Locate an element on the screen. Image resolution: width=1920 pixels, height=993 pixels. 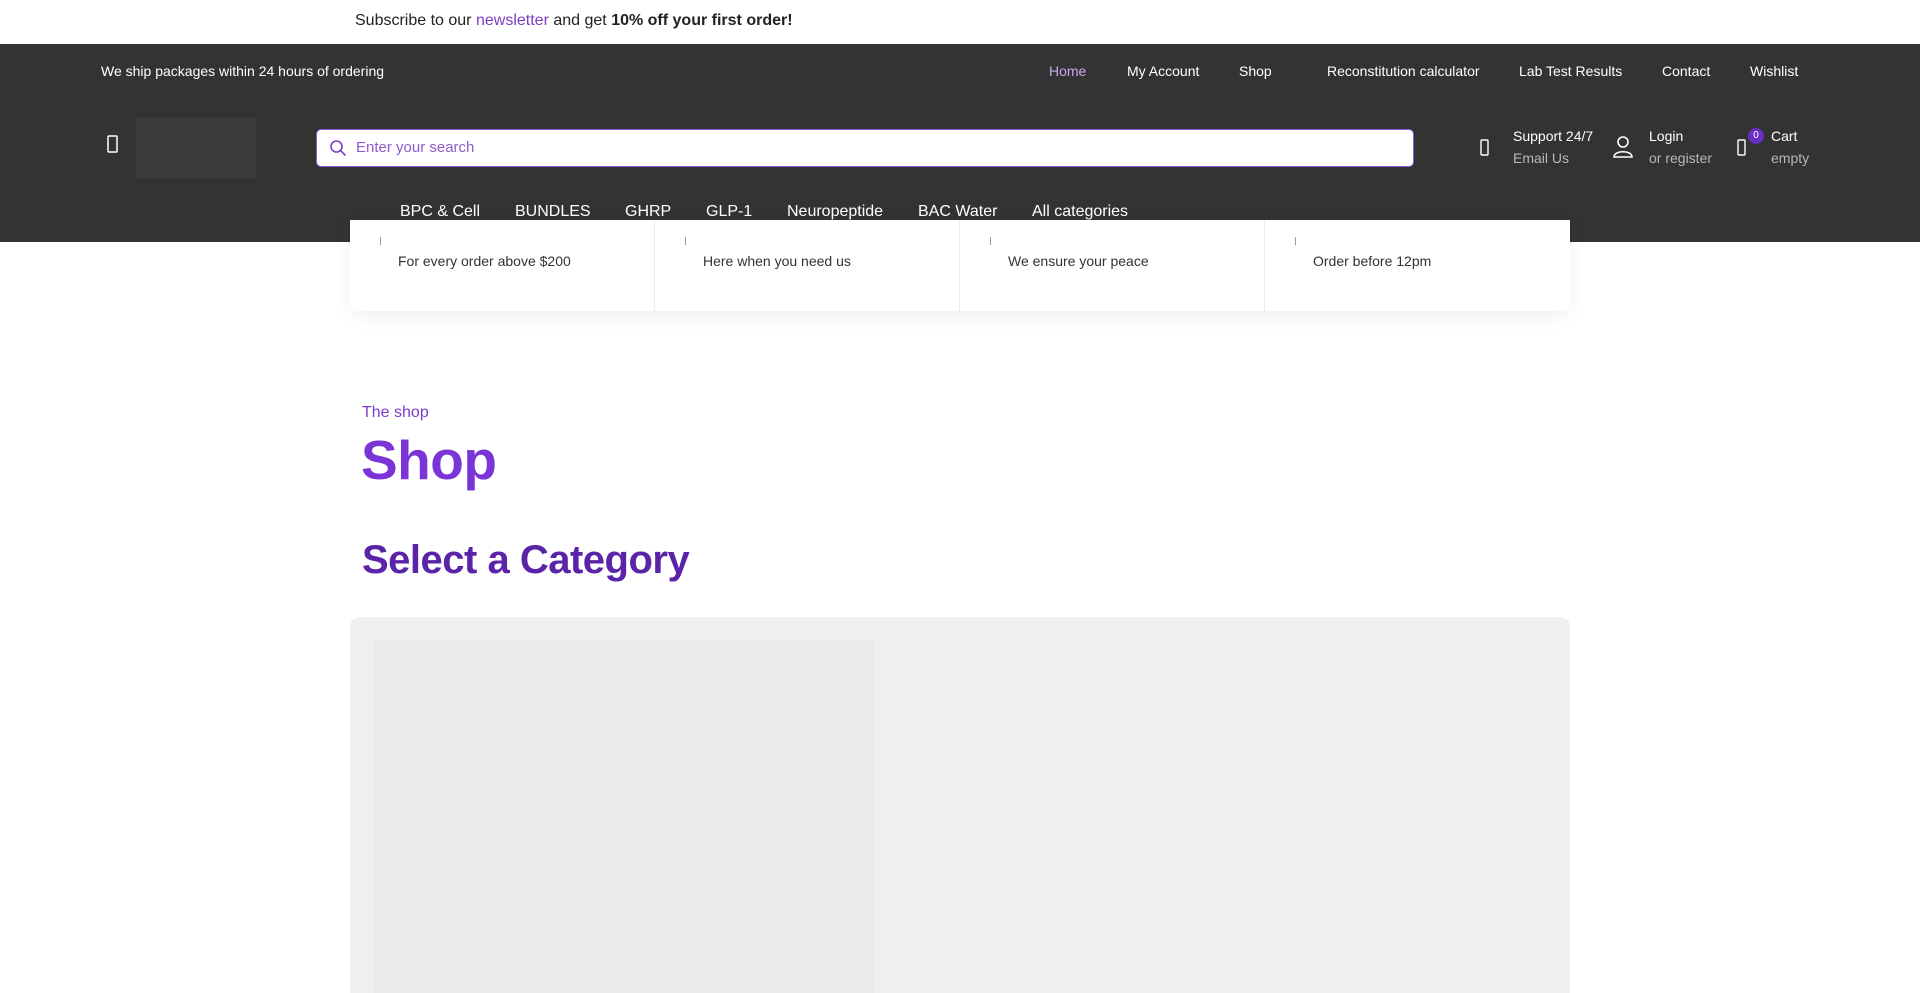
nav-home: Home is located at coordinates (1067, 71).